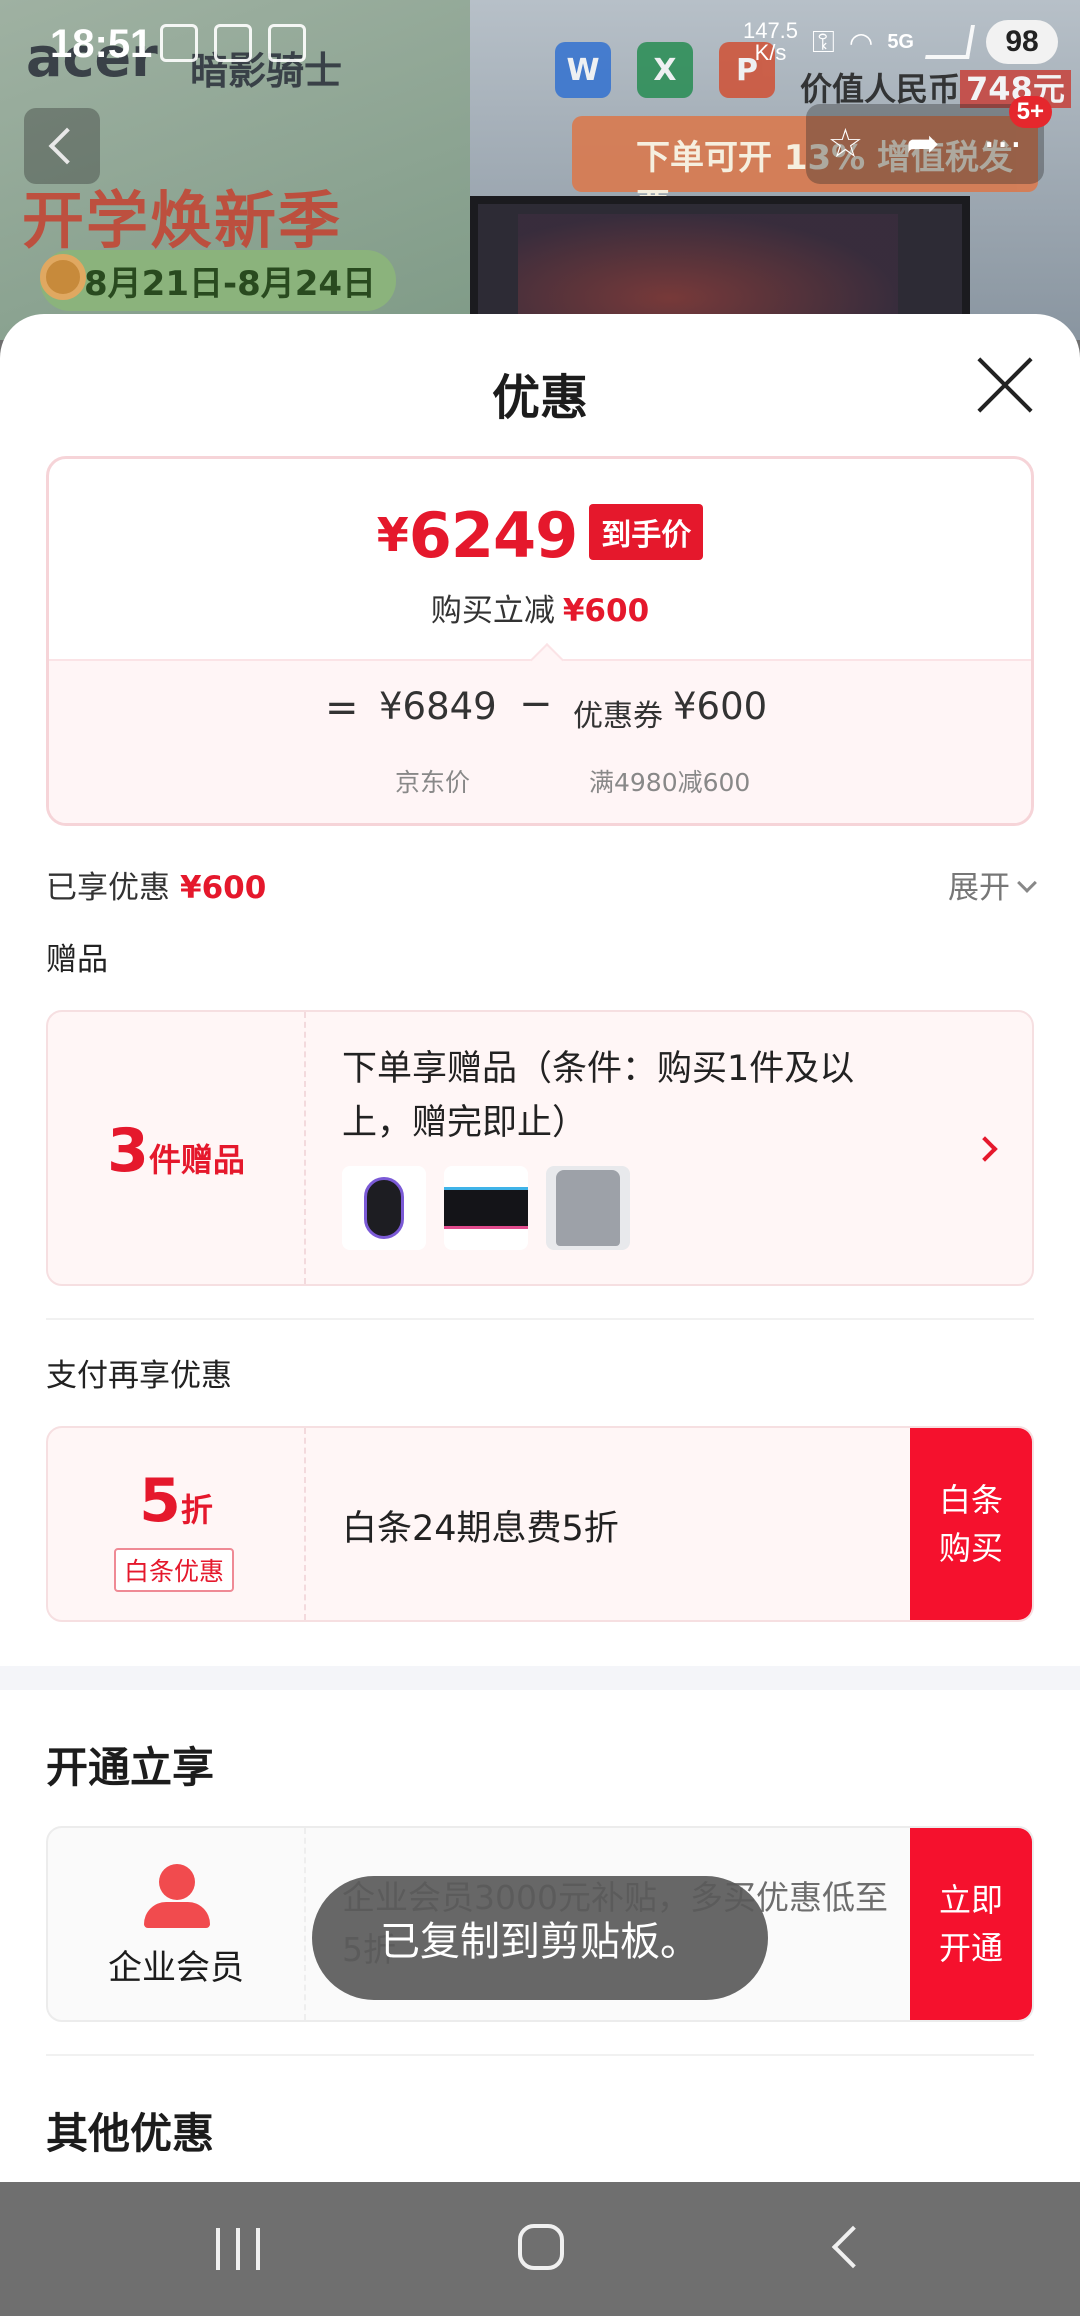 The width and height of the screenshot is (1080, 2316). What do you see at coordinates (950, 42) in the screenshot?
I see `signal-icon` at bounding box center [950, 42].